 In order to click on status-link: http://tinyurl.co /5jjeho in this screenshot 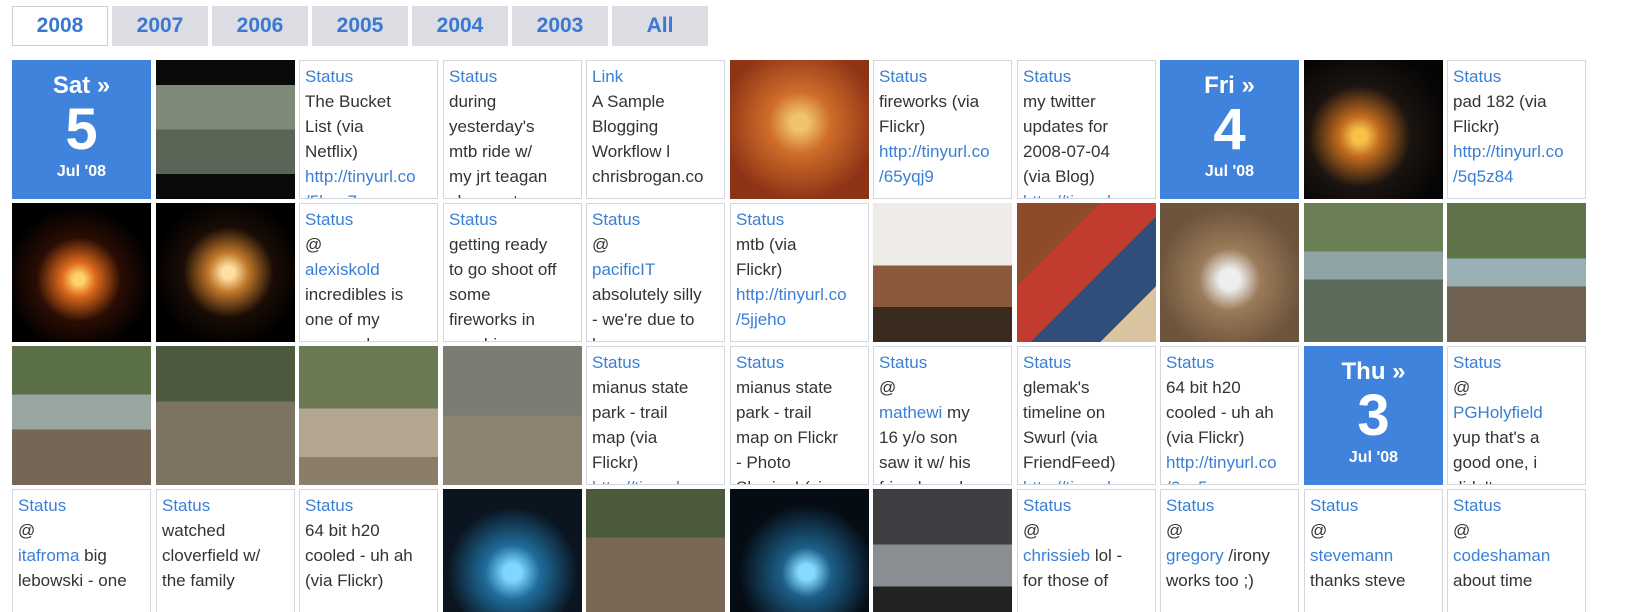, I will do `click(791, 307)`.